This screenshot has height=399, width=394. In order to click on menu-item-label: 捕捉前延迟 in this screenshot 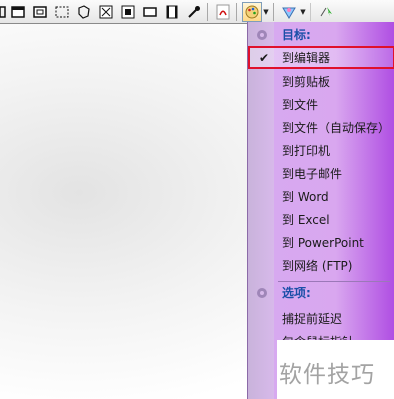, I will do `click(312, 319)`.